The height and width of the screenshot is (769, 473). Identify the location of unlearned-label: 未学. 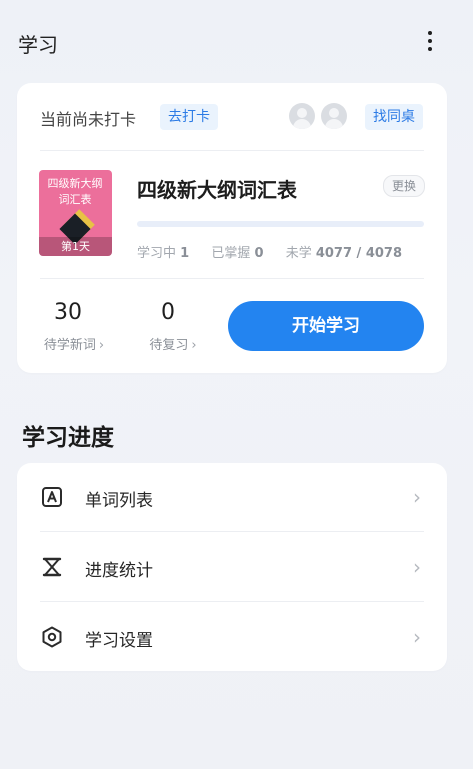
(298, 253).